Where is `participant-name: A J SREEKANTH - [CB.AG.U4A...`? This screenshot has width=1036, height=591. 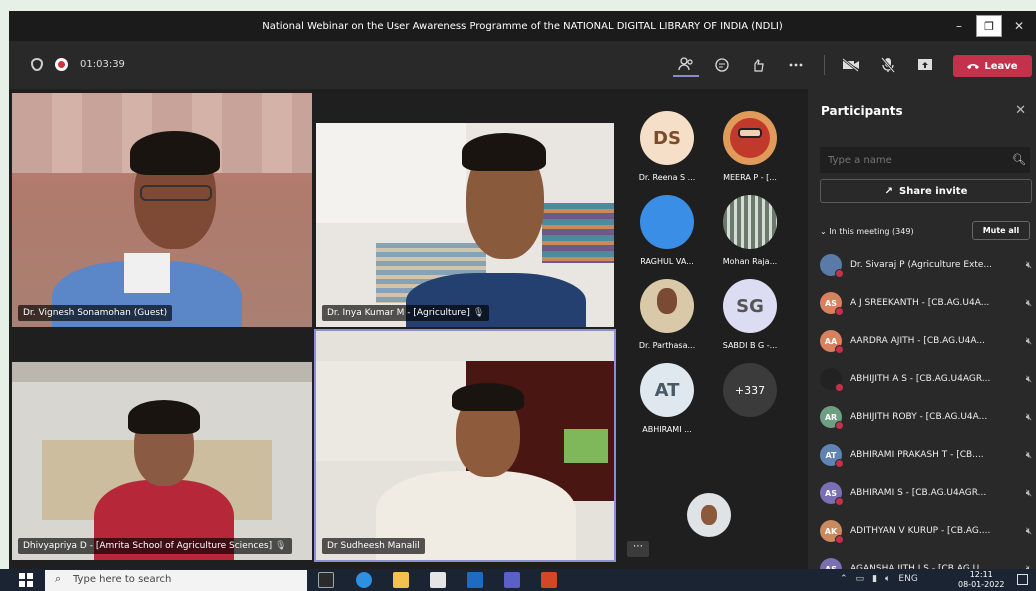
participant-name: A J SREEKANTH - [CB.AG.U4A... is located at coordinates (920, 303).